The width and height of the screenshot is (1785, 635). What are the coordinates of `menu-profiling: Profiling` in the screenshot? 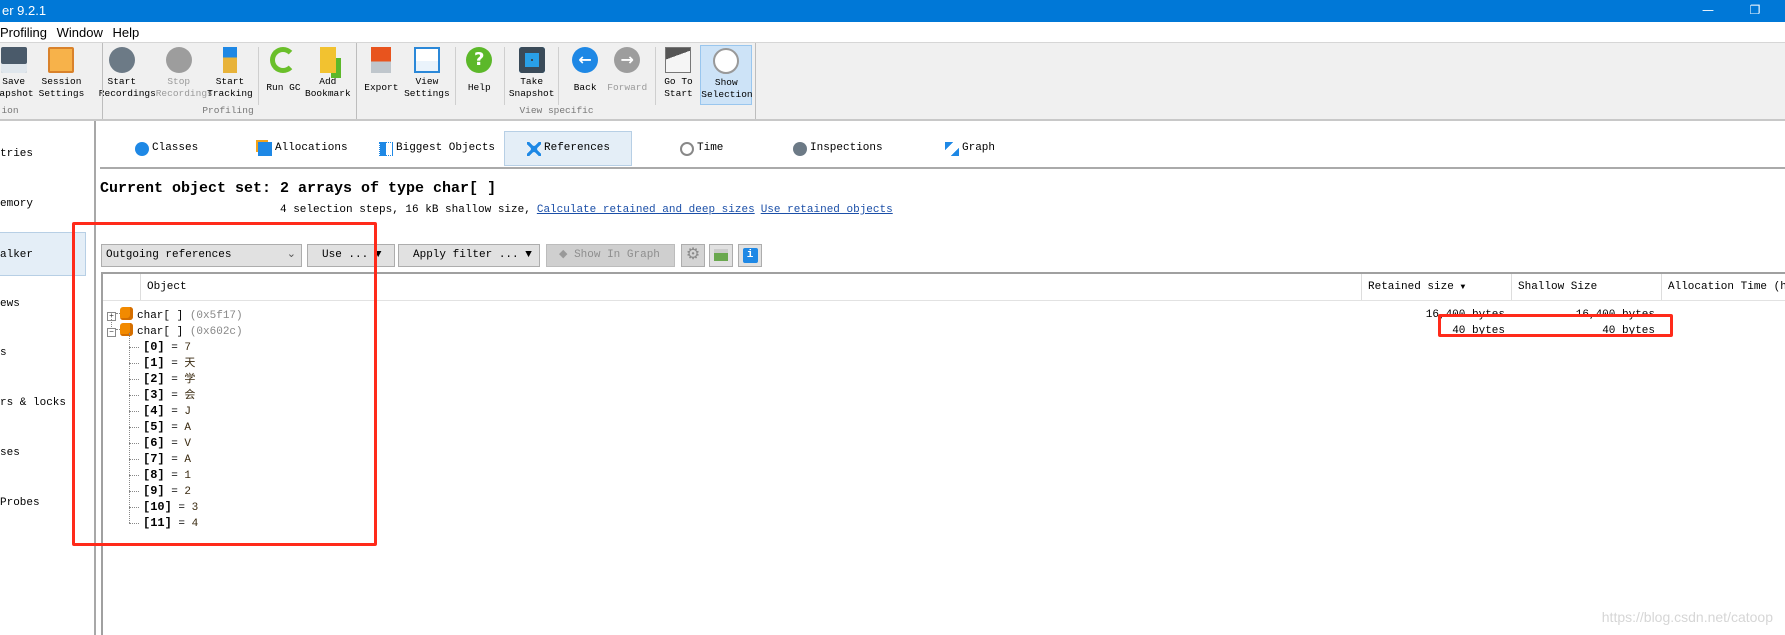 It's located at (23, 32).